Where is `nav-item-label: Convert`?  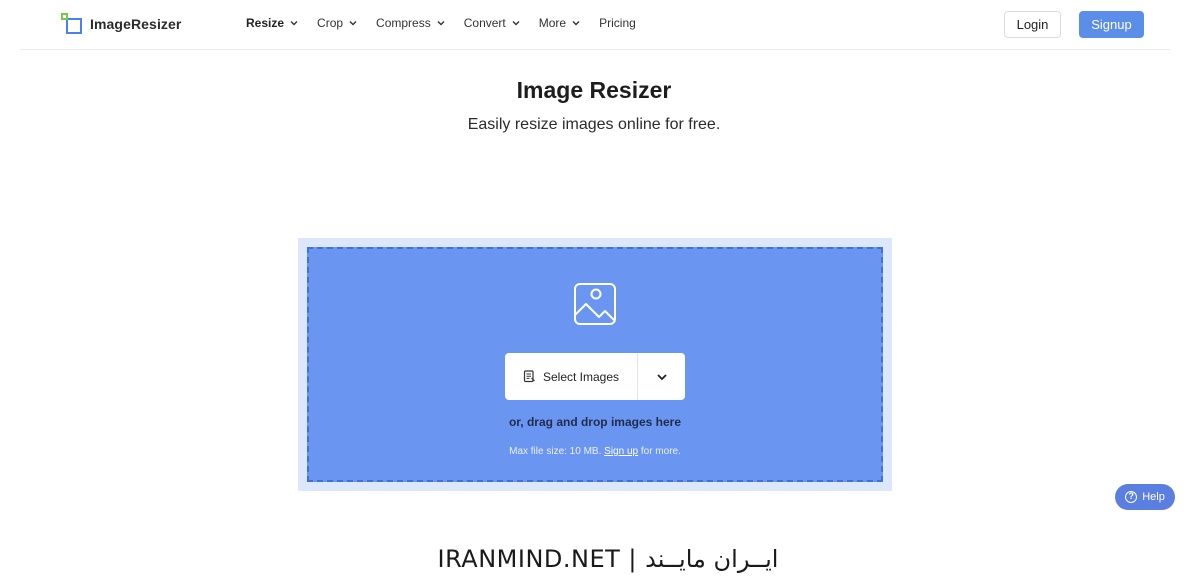
nav-item-label: Convert is located at coordinates (484, 23).